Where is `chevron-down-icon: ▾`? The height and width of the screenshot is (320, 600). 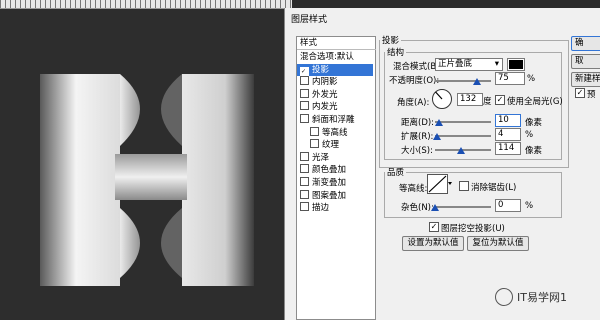 chevron-down-icon: ▾ is located at coordinates (496, 64).